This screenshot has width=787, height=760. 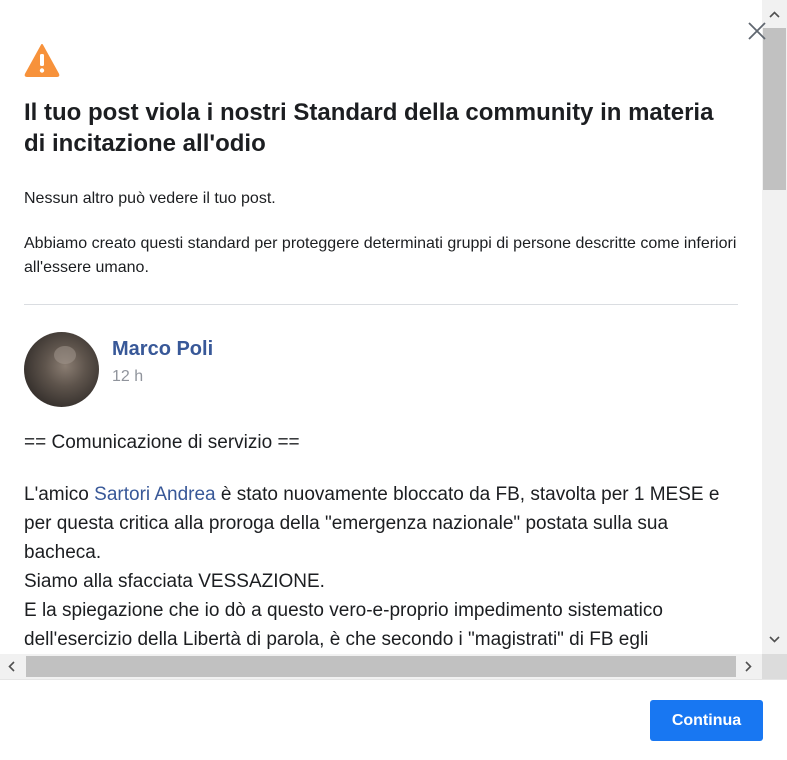 I want to click on close-icon, so click(x=757, y=31).